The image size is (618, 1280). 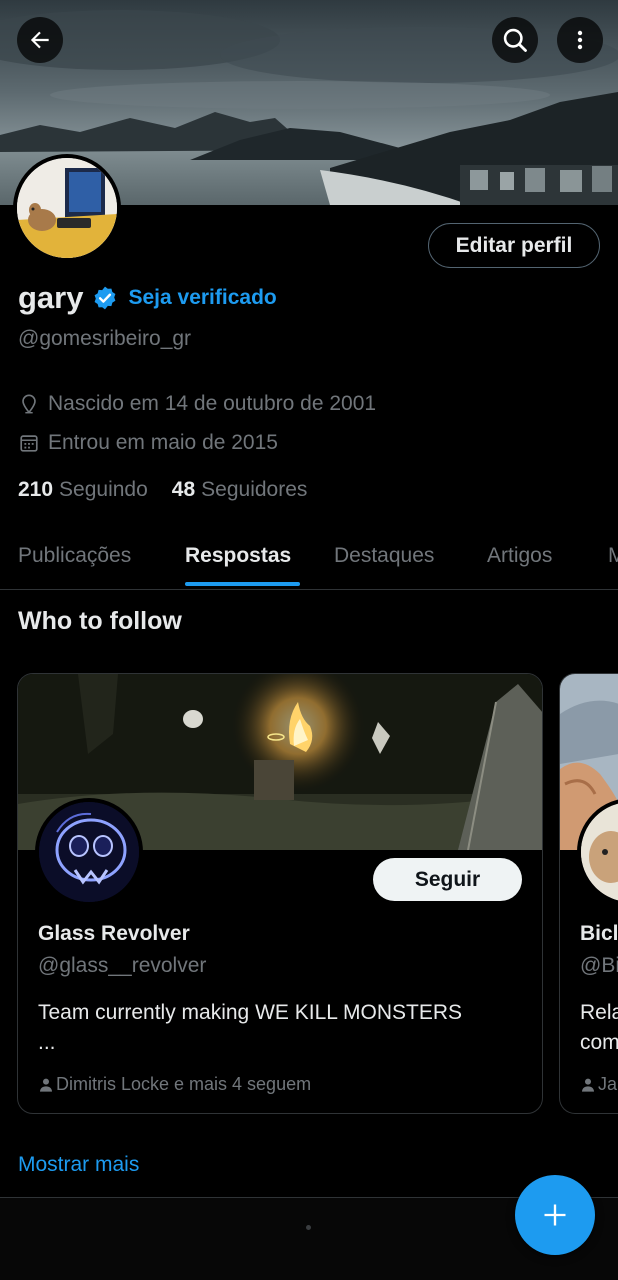 What do you see at coordinates (250, 1012) in the screenshot?
I see `card-bio-text: Team currently making WE KILL MONSTERS` at bounding box center [250, 1012].